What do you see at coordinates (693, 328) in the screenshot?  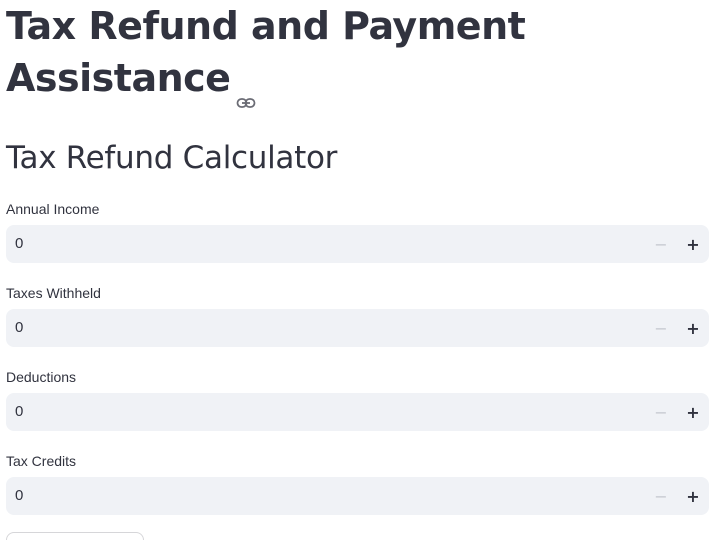 I see `taxes-withheld-increment-button: +` at bounding box center [693, 328].